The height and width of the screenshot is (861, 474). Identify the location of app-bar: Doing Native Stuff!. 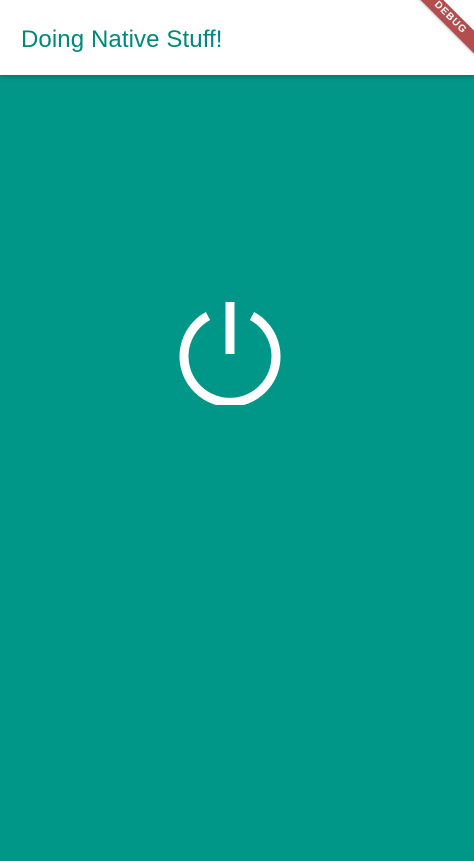
(237, 37).